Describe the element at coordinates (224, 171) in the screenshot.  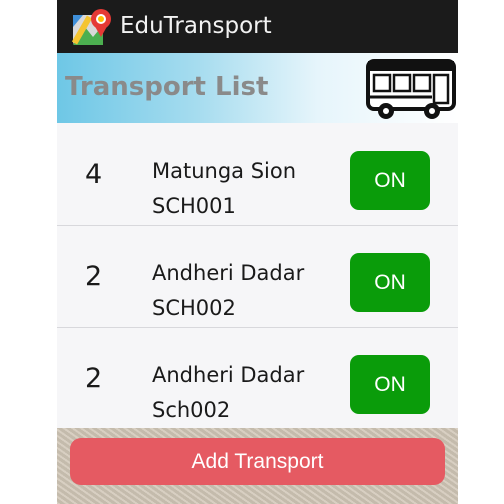
I see `route-name: Matunga Sion` at that location.